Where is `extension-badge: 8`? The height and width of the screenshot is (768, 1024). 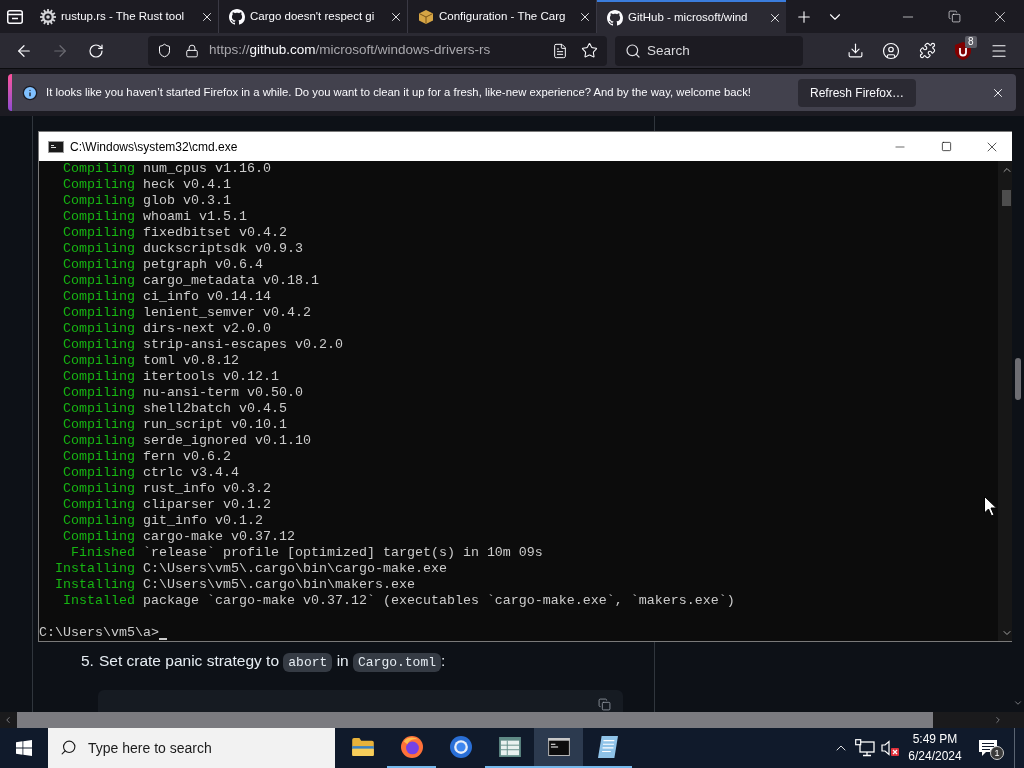 extension-badge: 8 is located at coordinates (971, 41).